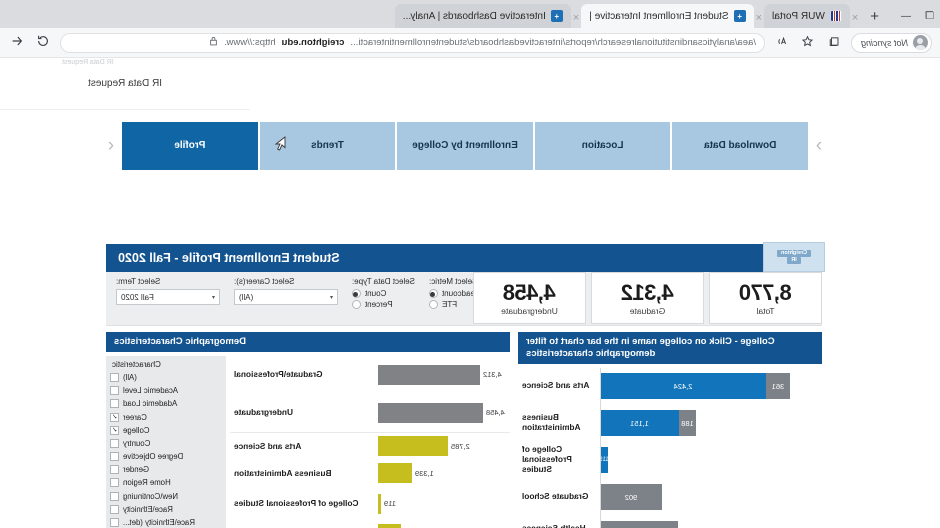 This screenshot has height=528, width=940. Describe the element at coordinates (166, 469) in the screenshot. I see `filter-item-gender: Gender` at that location.